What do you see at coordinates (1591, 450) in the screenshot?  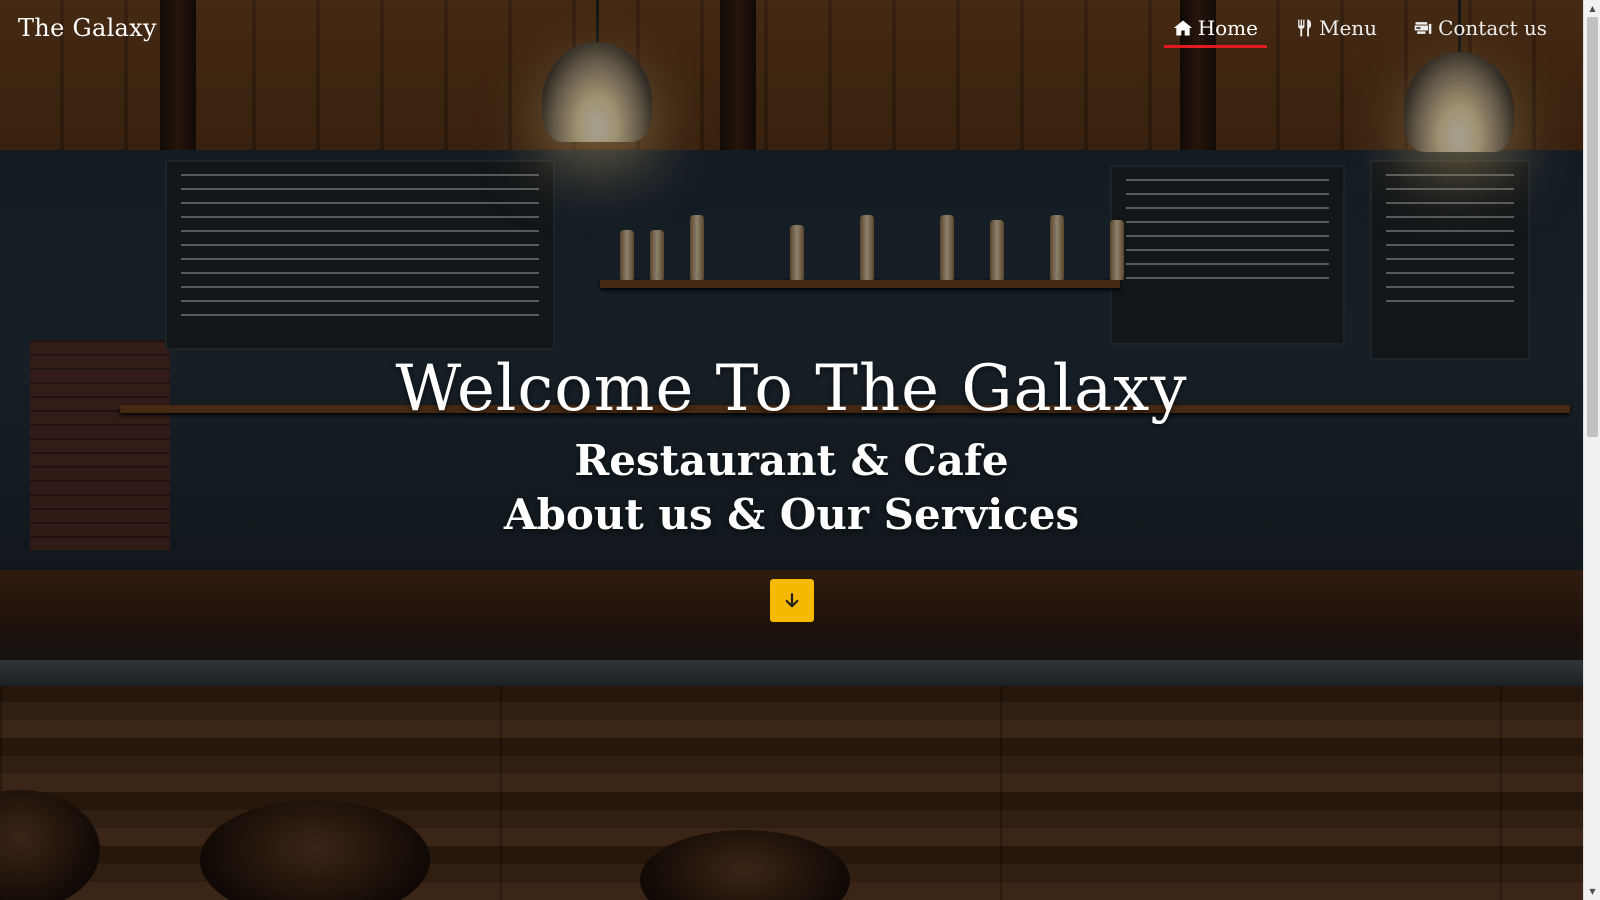 I see `page-scrollbar: ▲ ▼` at bounding box center [1591, 450].